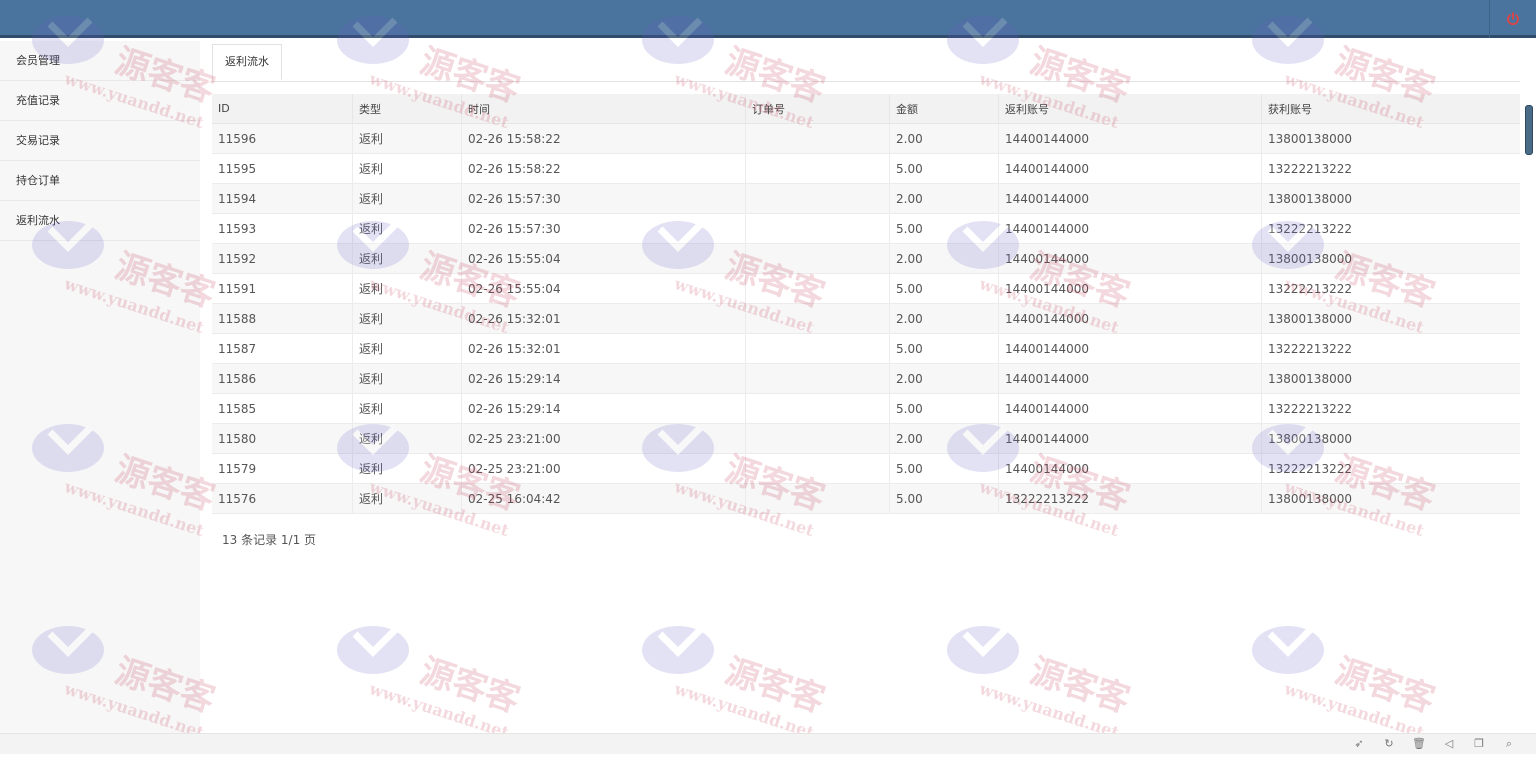  I want to click on power-icon, so click(1513, 19).